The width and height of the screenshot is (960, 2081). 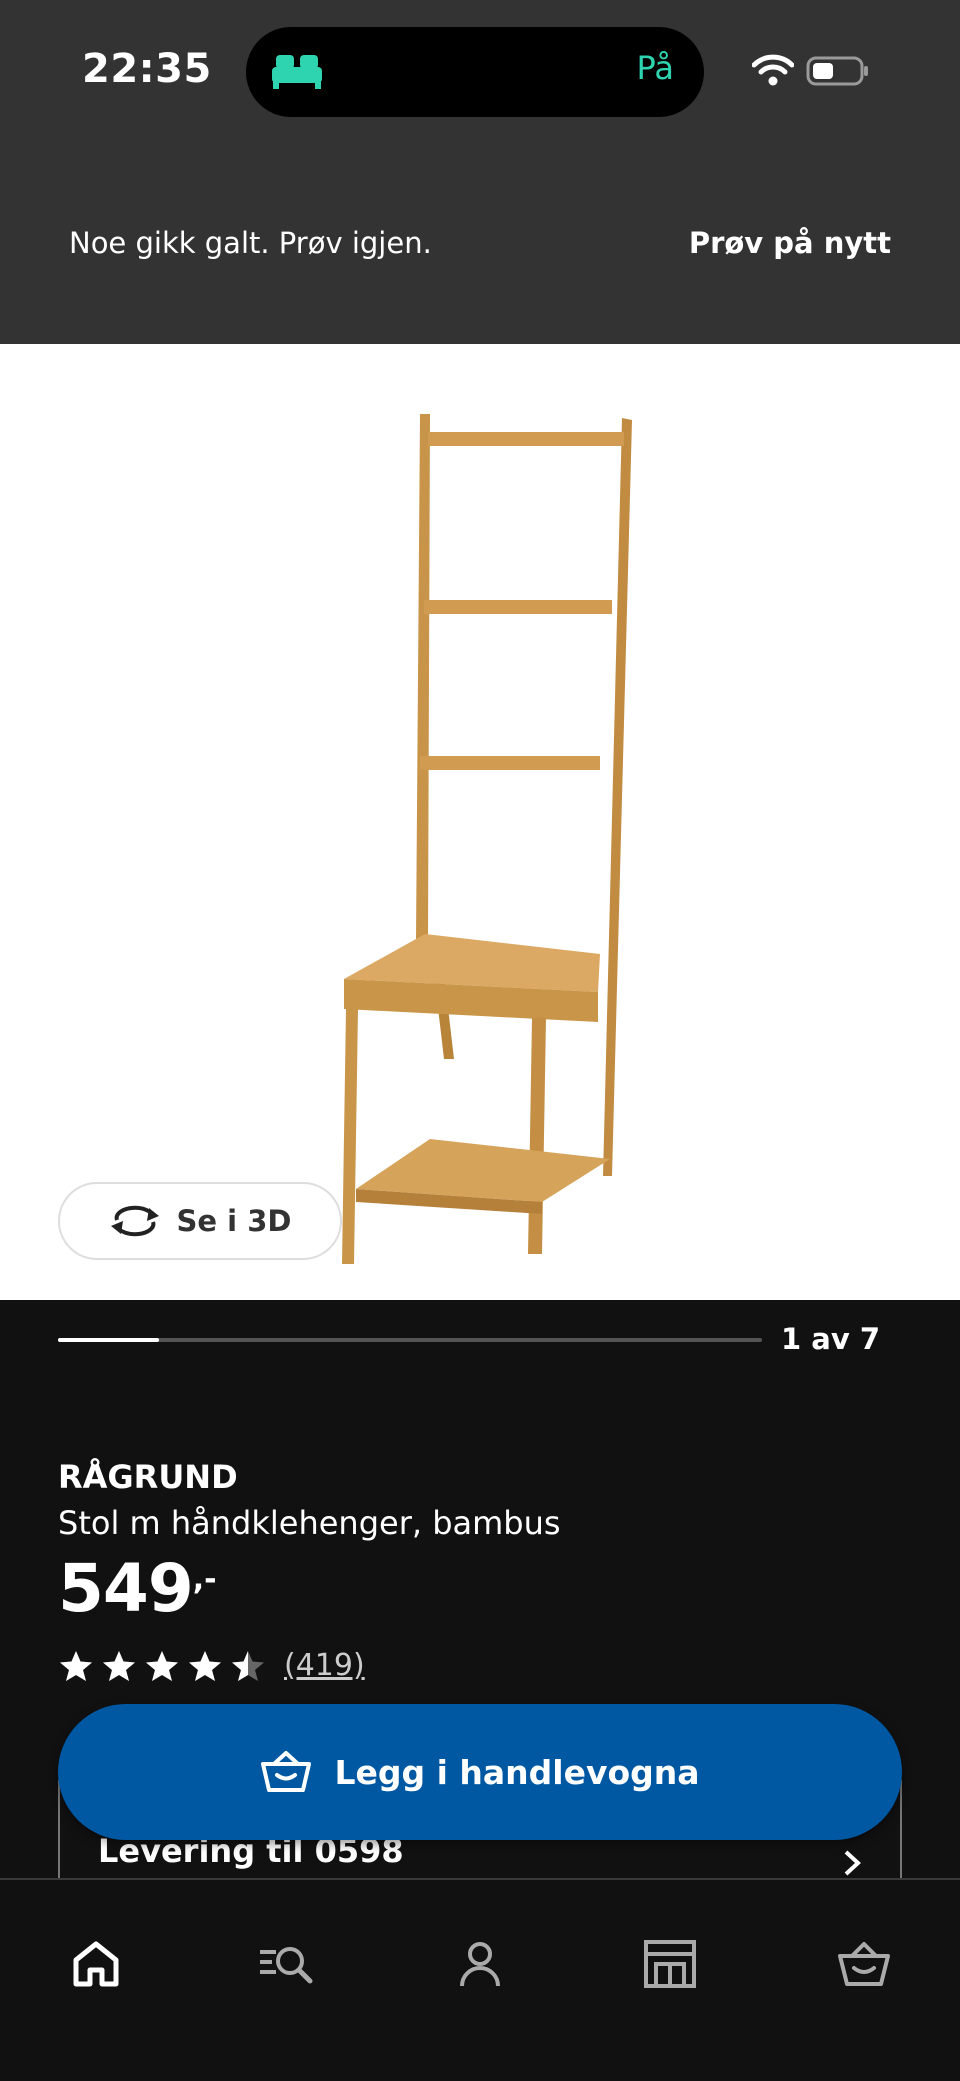 What do you see at coordinates (670, 1964) in the screenshot?
I see `store-icon` at bounding box center [670, 1964].